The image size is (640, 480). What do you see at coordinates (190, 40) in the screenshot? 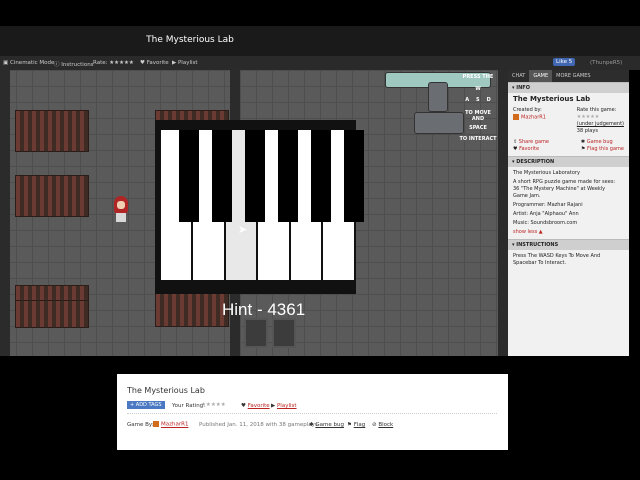
I see `game-title: The Mysterious Lab` at bounding box center [190, 40].